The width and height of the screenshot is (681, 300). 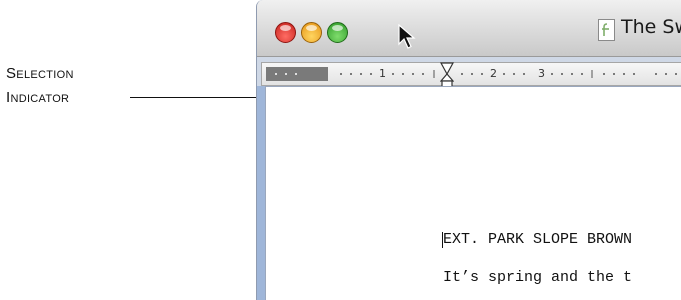 I want to click on callout-line-1: Selection, so click(x=40, y=73).